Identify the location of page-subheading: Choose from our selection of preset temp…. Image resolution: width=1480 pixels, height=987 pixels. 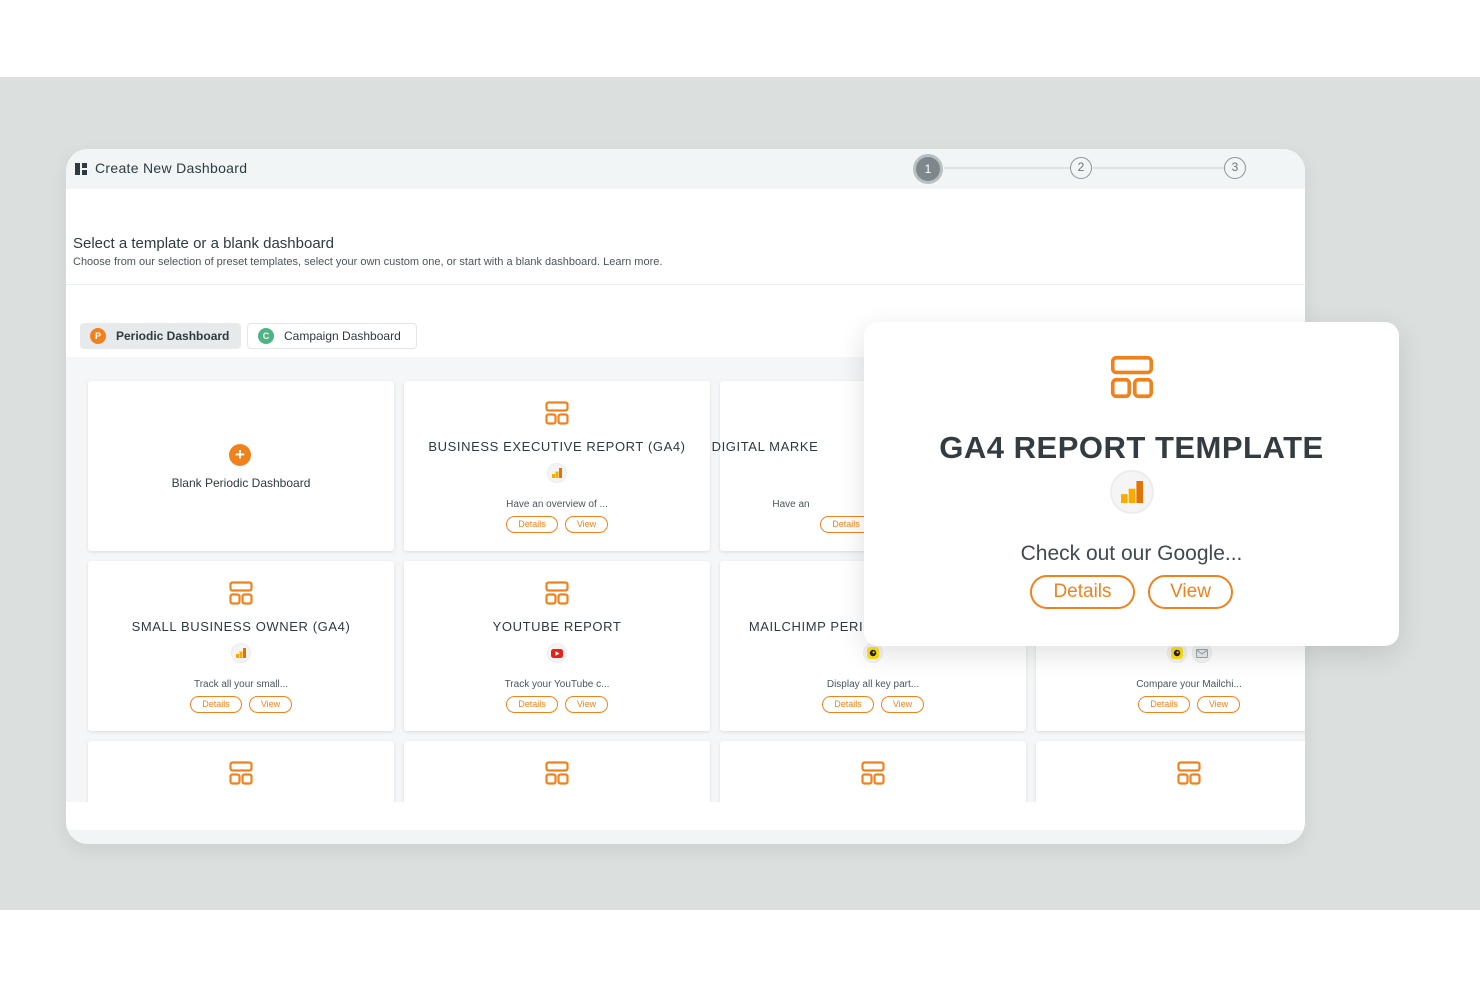
(368, 262).